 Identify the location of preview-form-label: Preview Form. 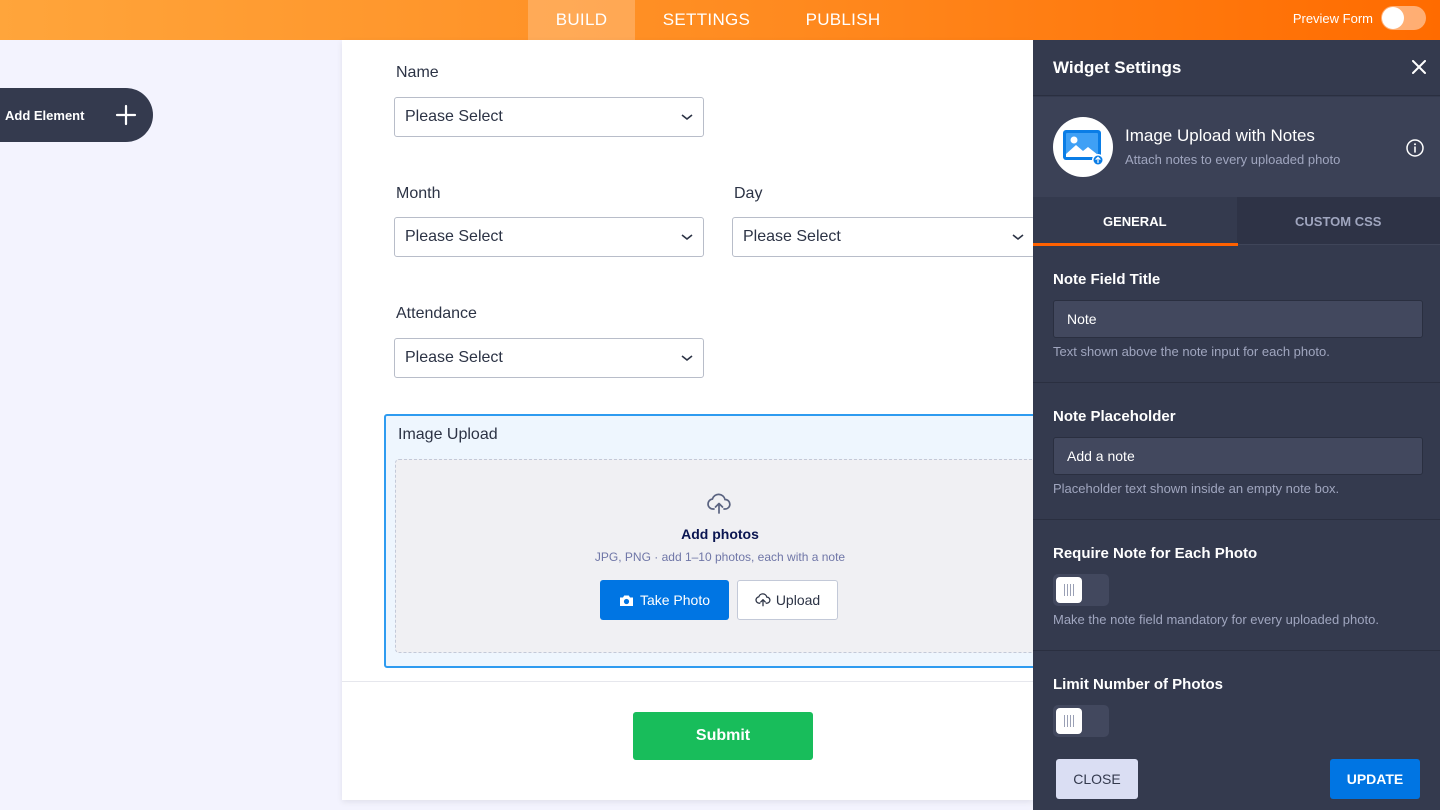
(1332, 18).